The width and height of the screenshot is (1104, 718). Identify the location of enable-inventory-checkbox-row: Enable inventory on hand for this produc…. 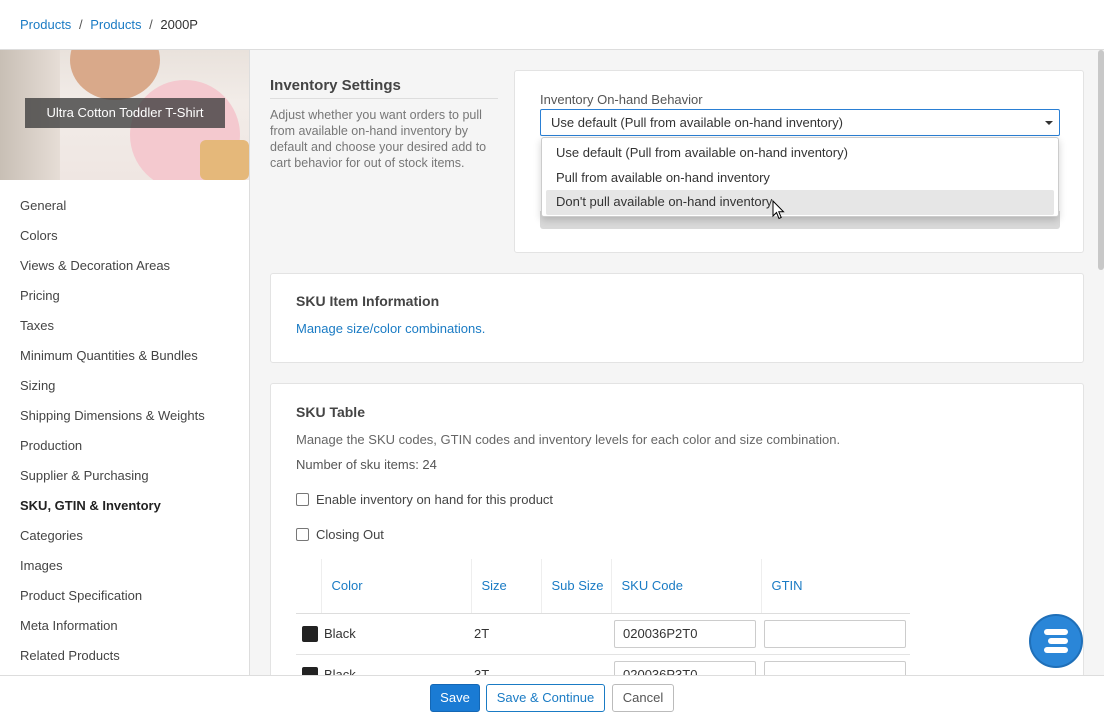
(424, 499).